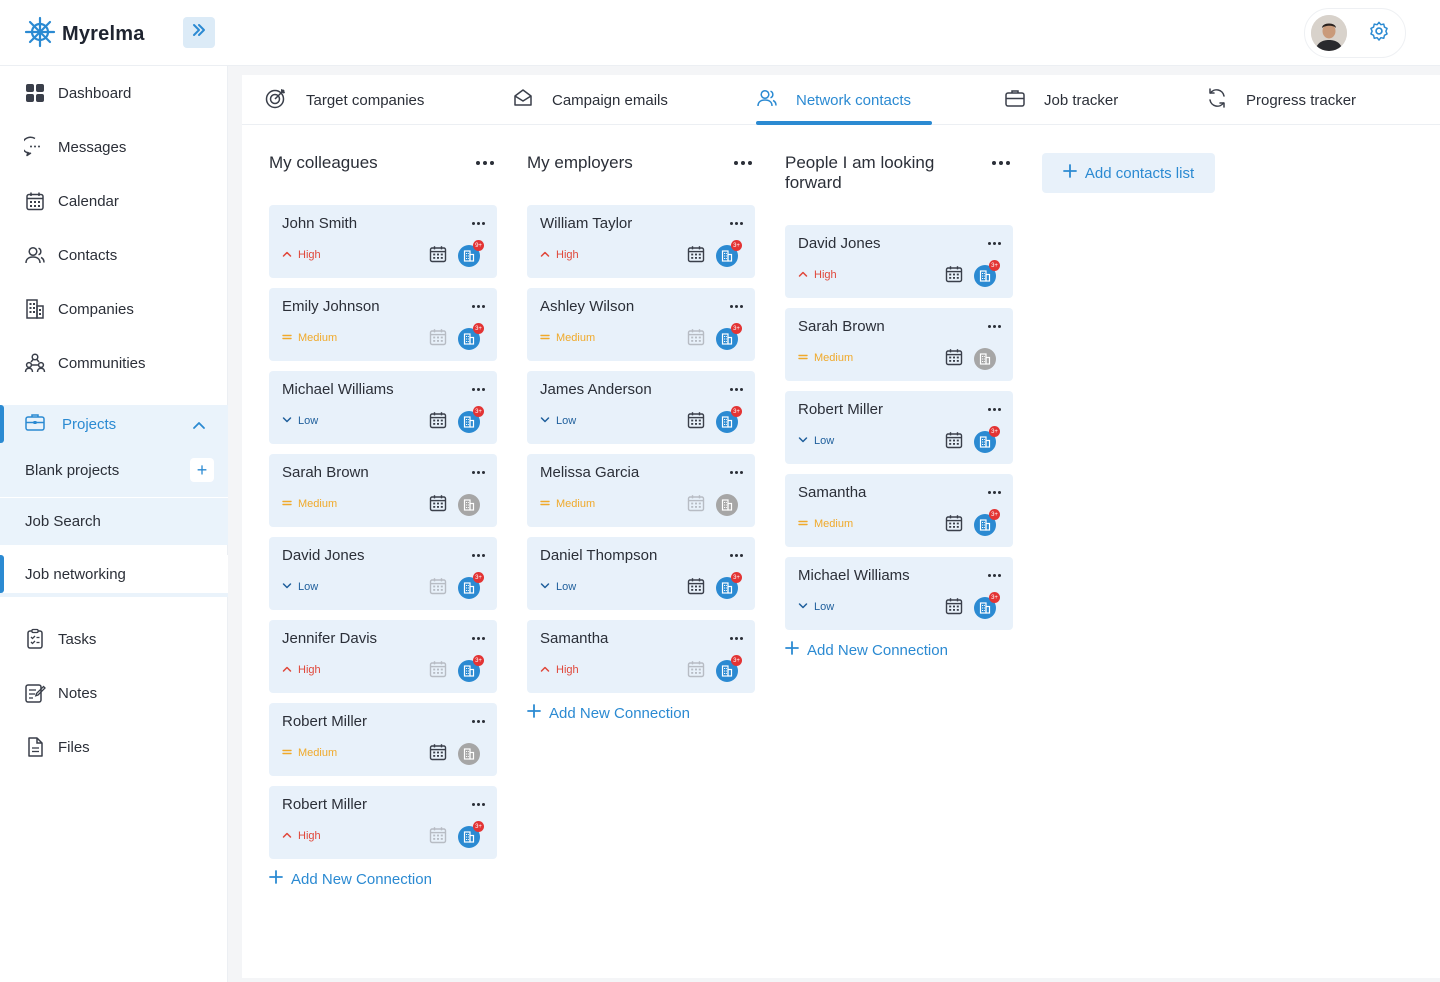 This screenshot has width=1440, height=982. What do you see at coordinates (383, 573) in the screenshot?
I see `contact-card: David Jones Low 3+` at bounding box center [383, 573].